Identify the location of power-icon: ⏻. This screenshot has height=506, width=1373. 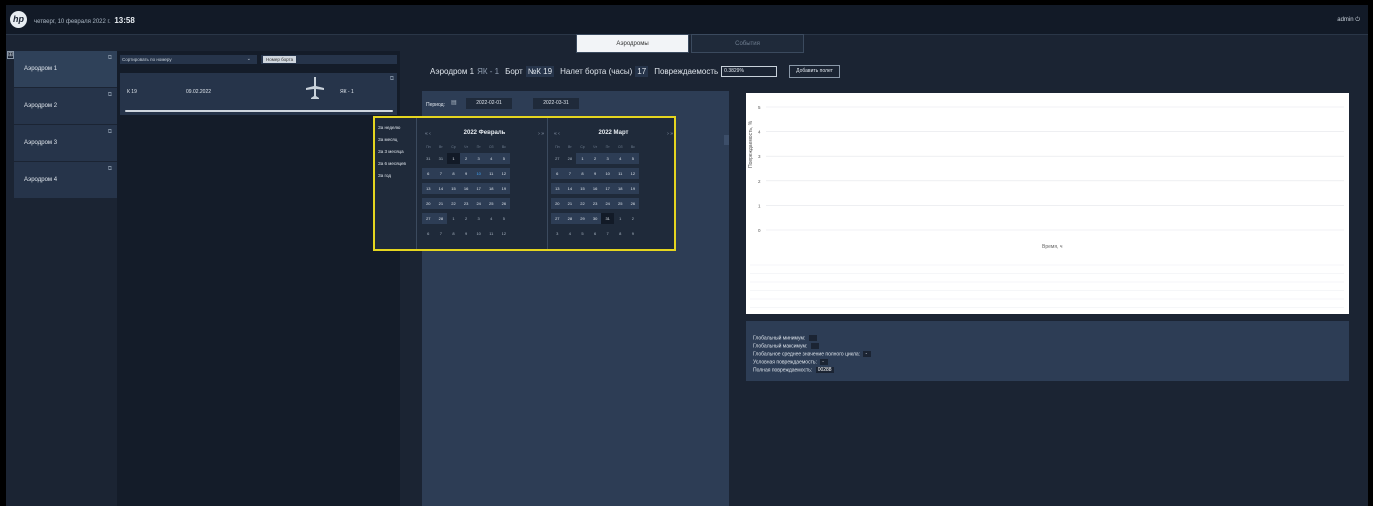
(1357, 20).